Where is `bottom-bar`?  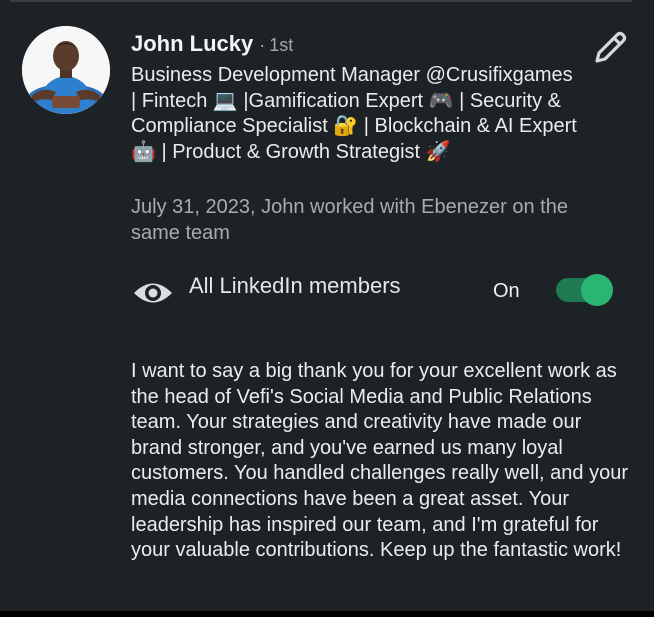
bottom-bar is located at coordinates (327, 614).